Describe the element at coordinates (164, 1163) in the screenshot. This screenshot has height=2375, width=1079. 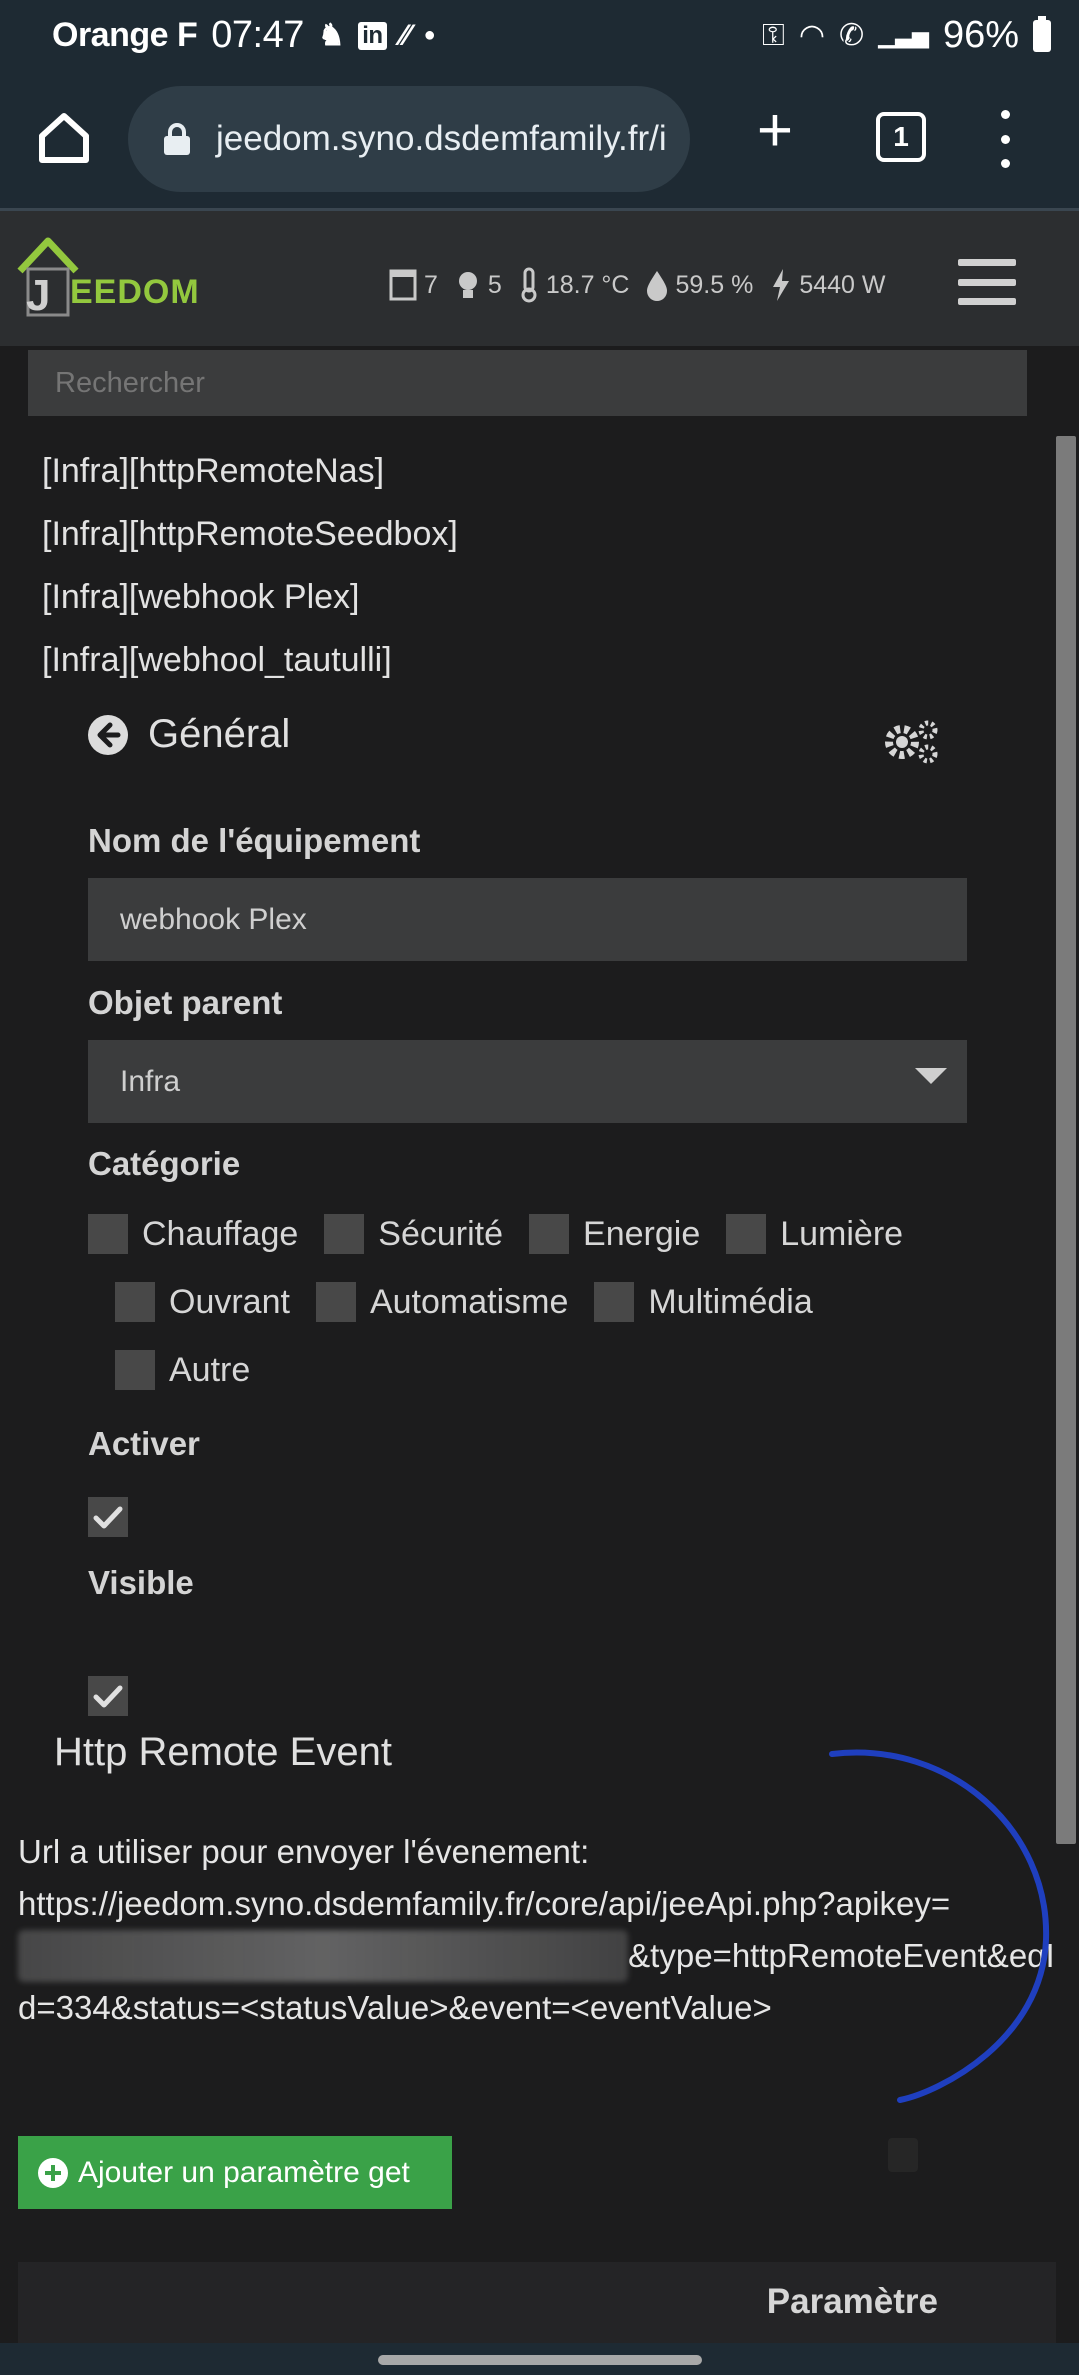
I see `category-label: Catégorie` at that location.